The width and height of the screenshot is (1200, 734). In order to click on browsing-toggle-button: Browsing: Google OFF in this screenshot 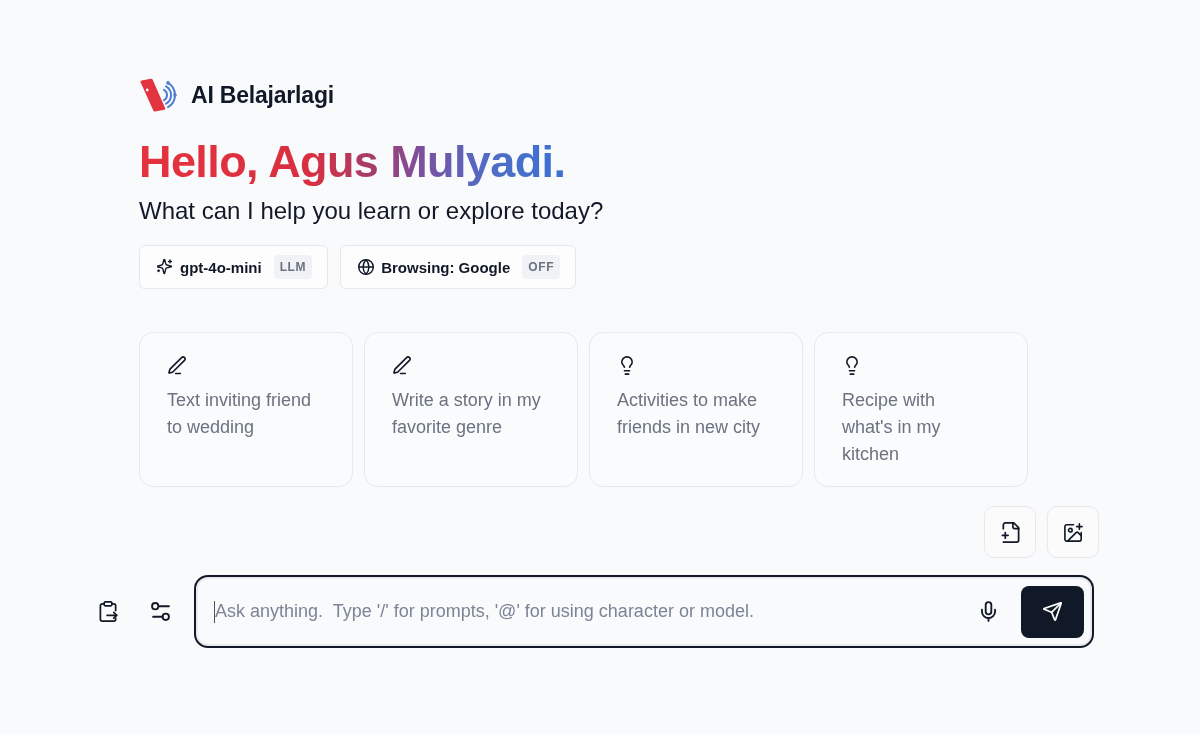, I will do `click(458, 267)`.